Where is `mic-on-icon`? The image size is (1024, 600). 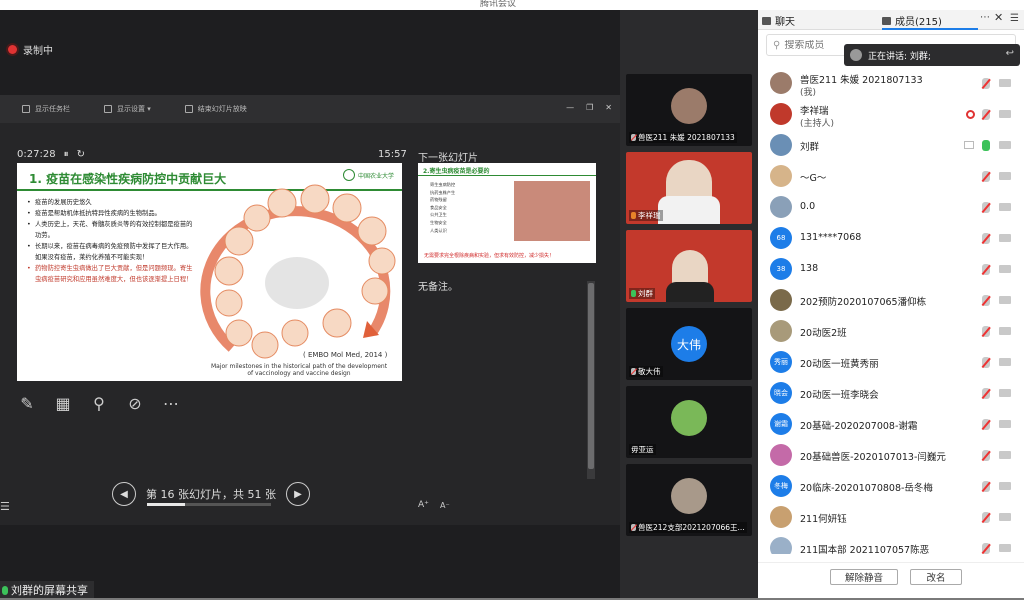 mic-on-icon is located at coordinates (986, 145).